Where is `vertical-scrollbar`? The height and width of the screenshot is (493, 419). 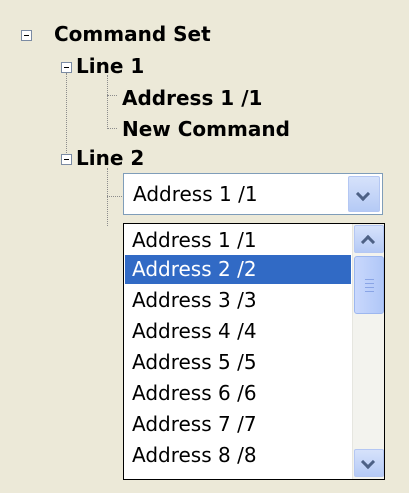 vertical-scrollbar is located at coordinates (368, 351).